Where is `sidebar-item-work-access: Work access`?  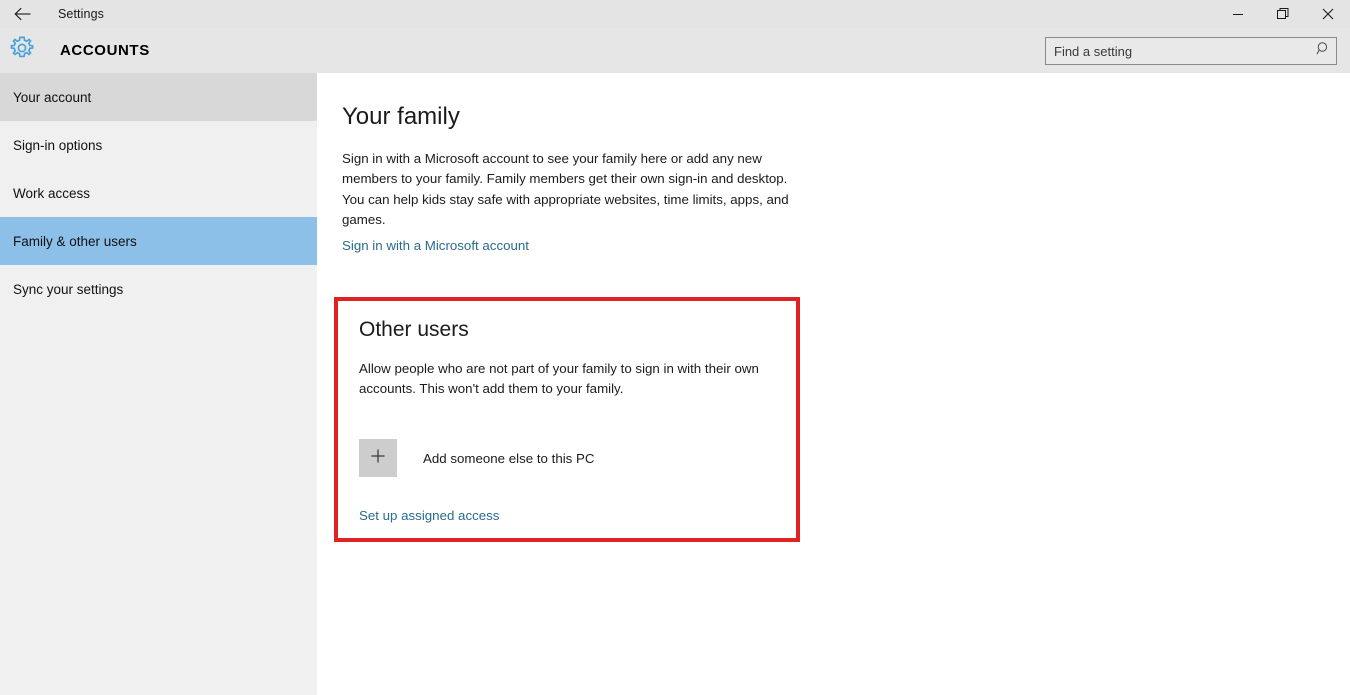 sidebar-item-work-access: Work access is located at coordinates (158, 193).